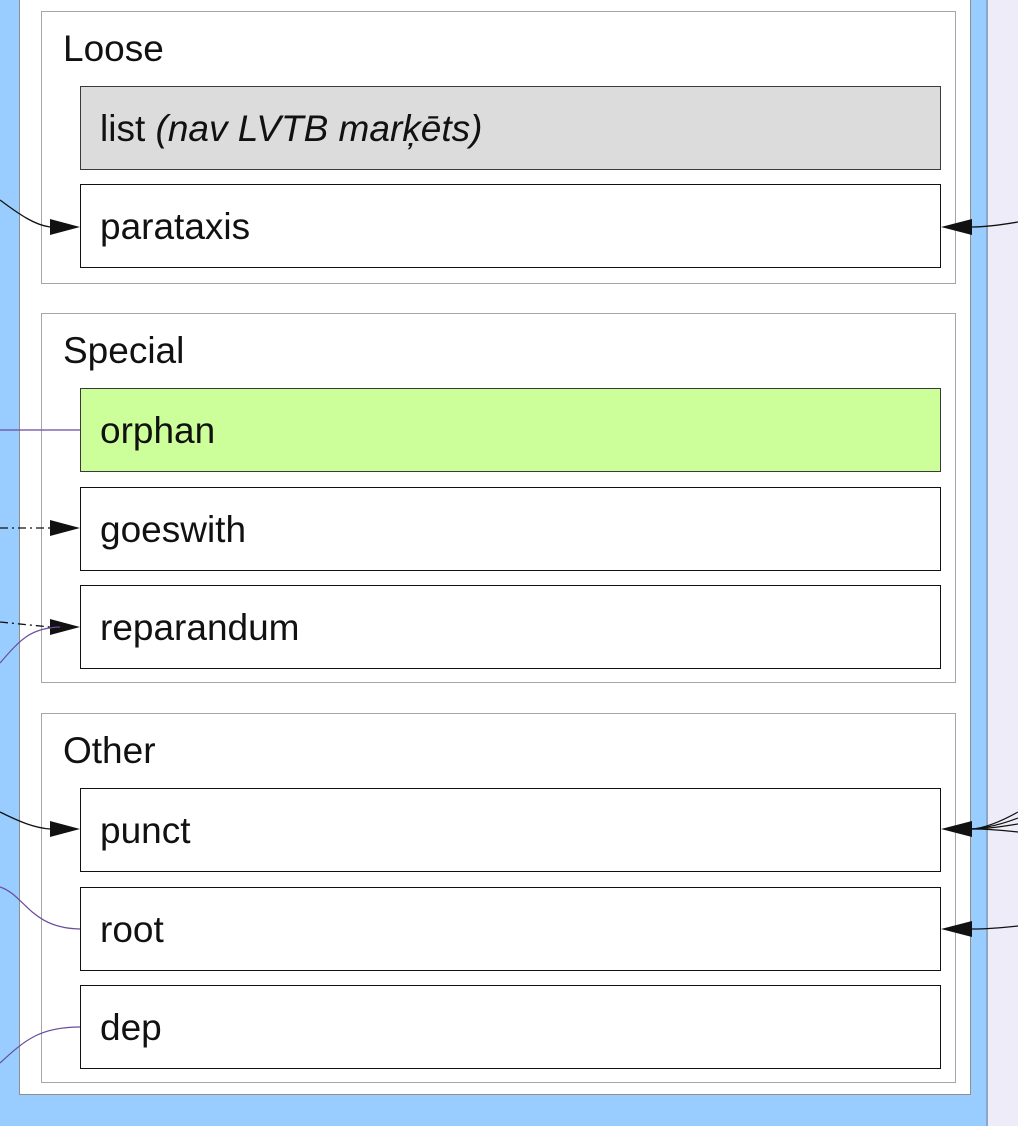 This screenshot has width=1018, height=1126. What do you see at coordinates (510, 1027) in the screenshot?
I see `relation-dep: dep` at bounding box center [510, 1027].